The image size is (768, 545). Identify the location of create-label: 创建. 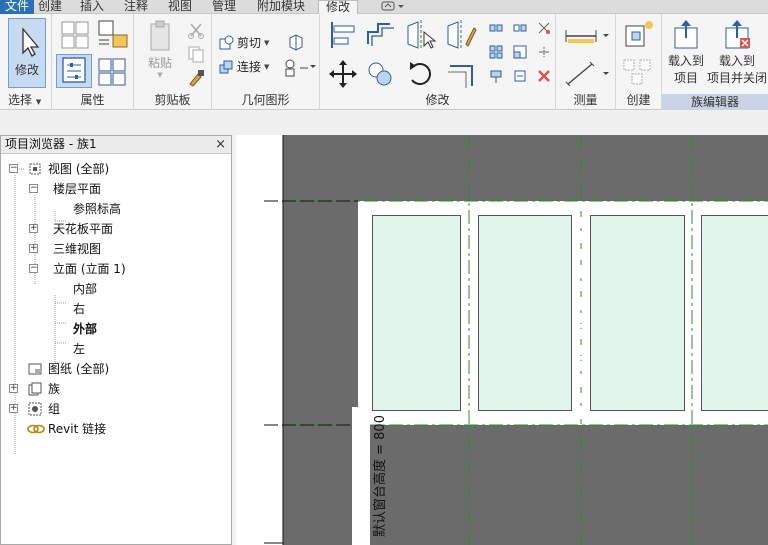
(638, 100).